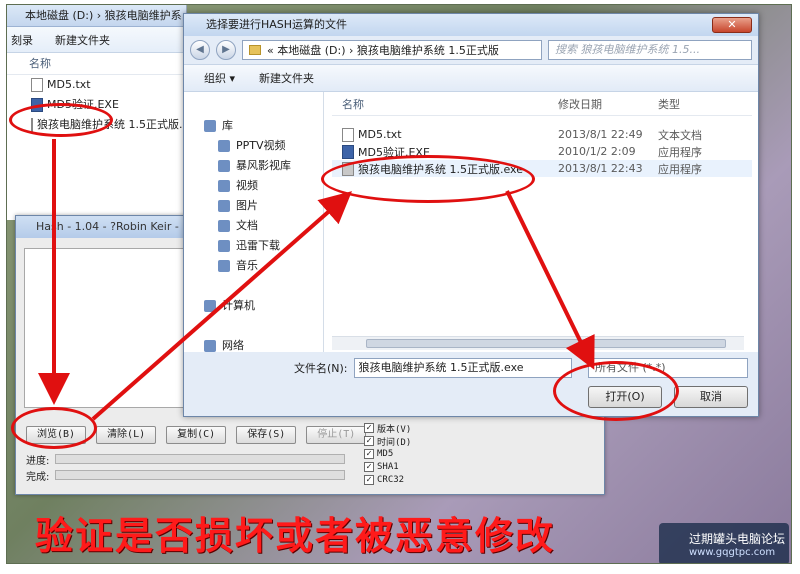  What do you see at coordinates (737, 539) in the screenshot?
I see `watermark-title: 过期罐头电脑论坛` at bounding box center [737, 539].